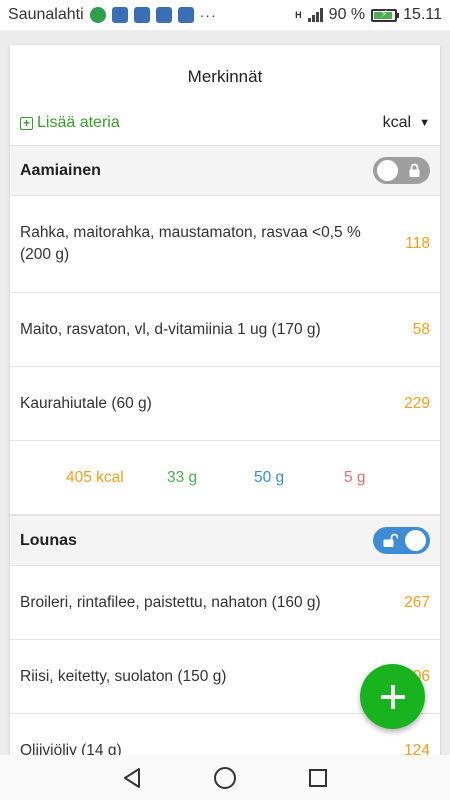 The width and height of the screenshot is (450, 800). What do you see at coordinates (46, 14) in the screenshot?
I see `carrier-name: Saunalahti` at bounding box center [46, 14].